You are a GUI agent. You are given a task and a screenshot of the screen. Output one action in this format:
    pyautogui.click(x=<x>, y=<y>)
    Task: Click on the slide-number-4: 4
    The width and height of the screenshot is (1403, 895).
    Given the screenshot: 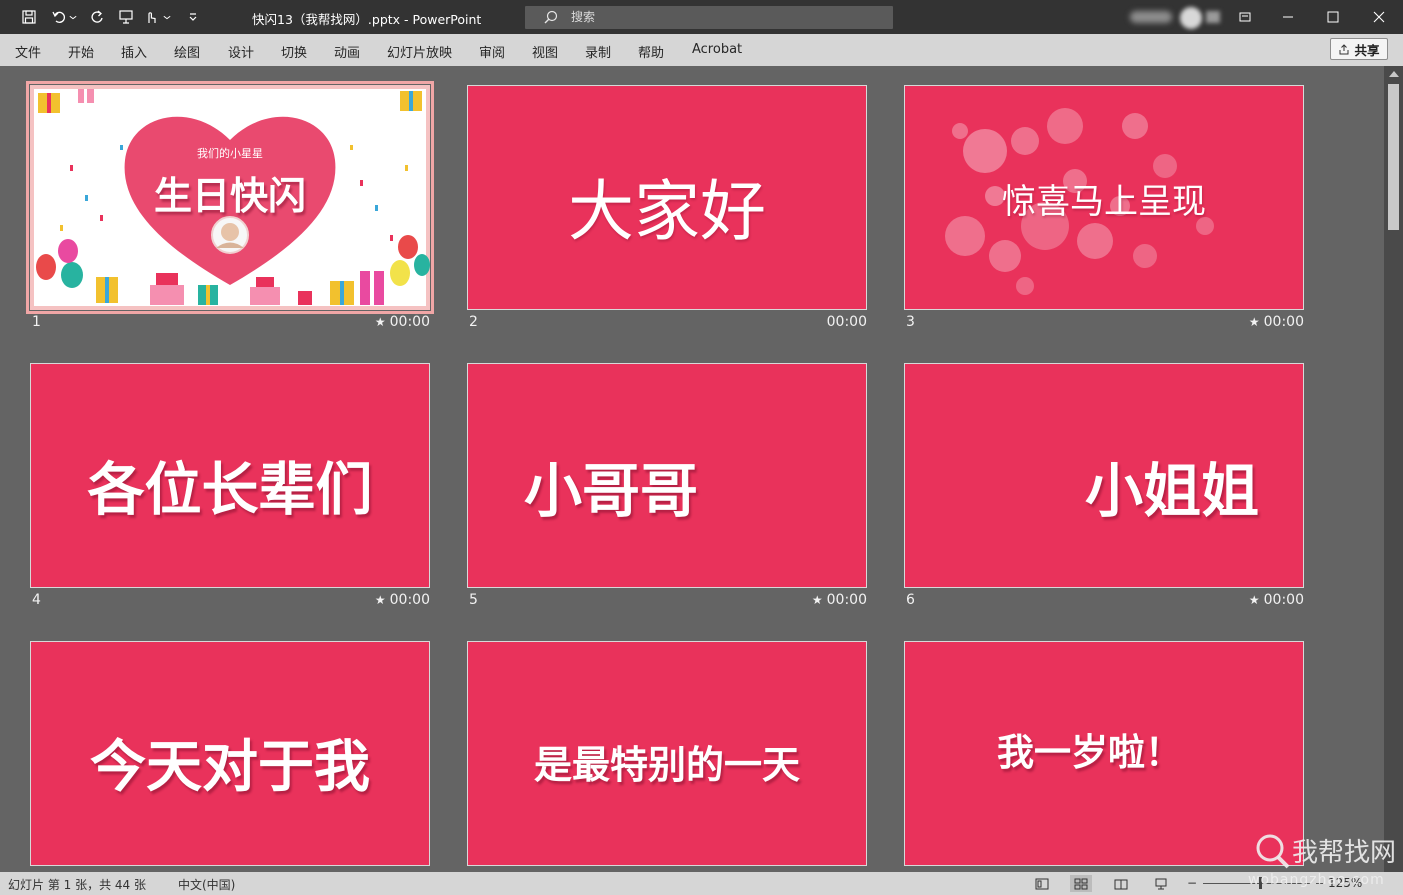 What is the action you would take?
    pyautogui.click(x=36, y=600)
    